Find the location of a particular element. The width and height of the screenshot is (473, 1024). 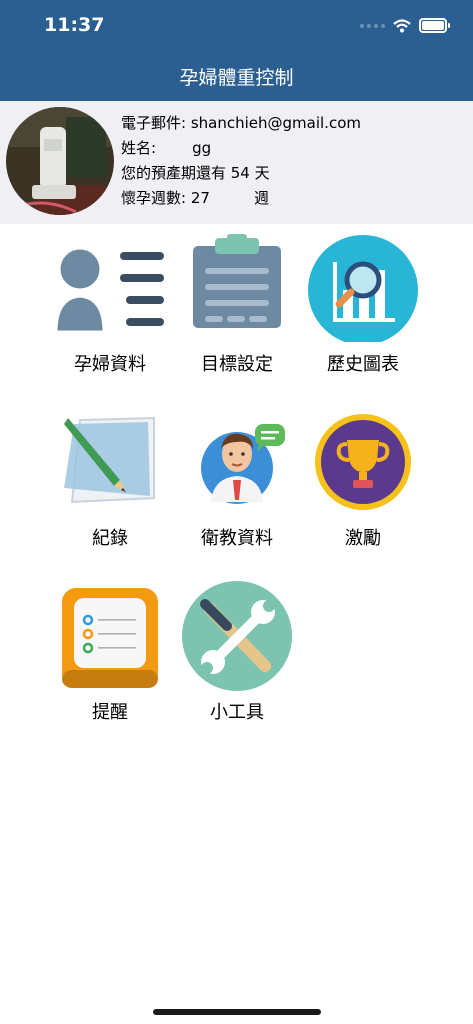

email-row: 電子郵件: shanchieh@gmail.com is located at coordinates (241, 123).